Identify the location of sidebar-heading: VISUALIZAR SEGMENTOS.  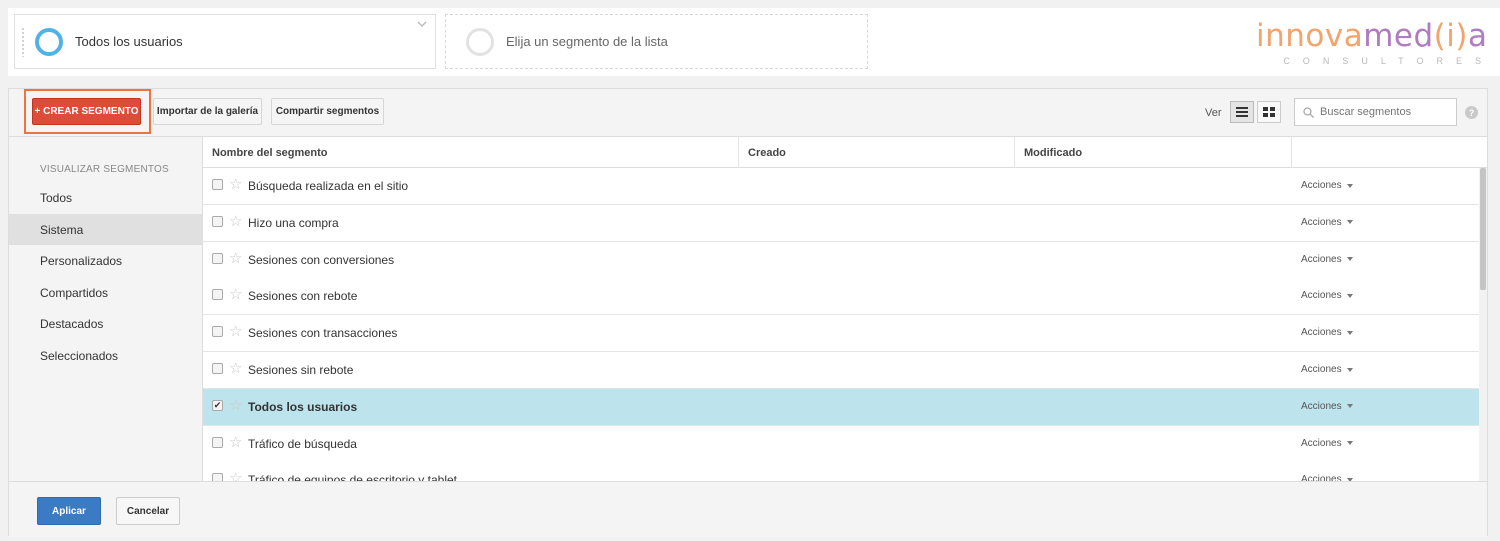
(104, 169).